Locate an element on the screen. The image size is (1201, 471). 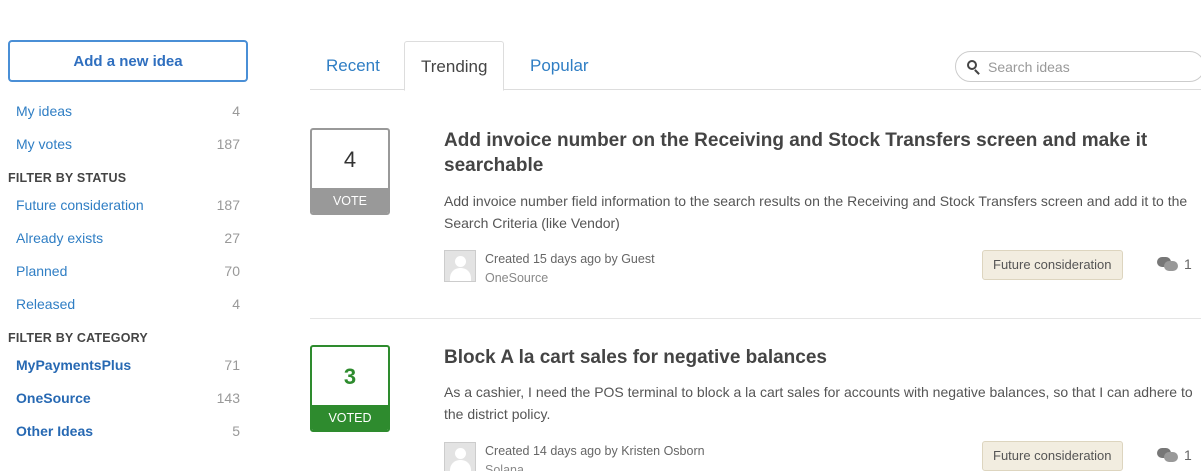
sidebar-item-count: 5 is located at coordinates (236, 430).